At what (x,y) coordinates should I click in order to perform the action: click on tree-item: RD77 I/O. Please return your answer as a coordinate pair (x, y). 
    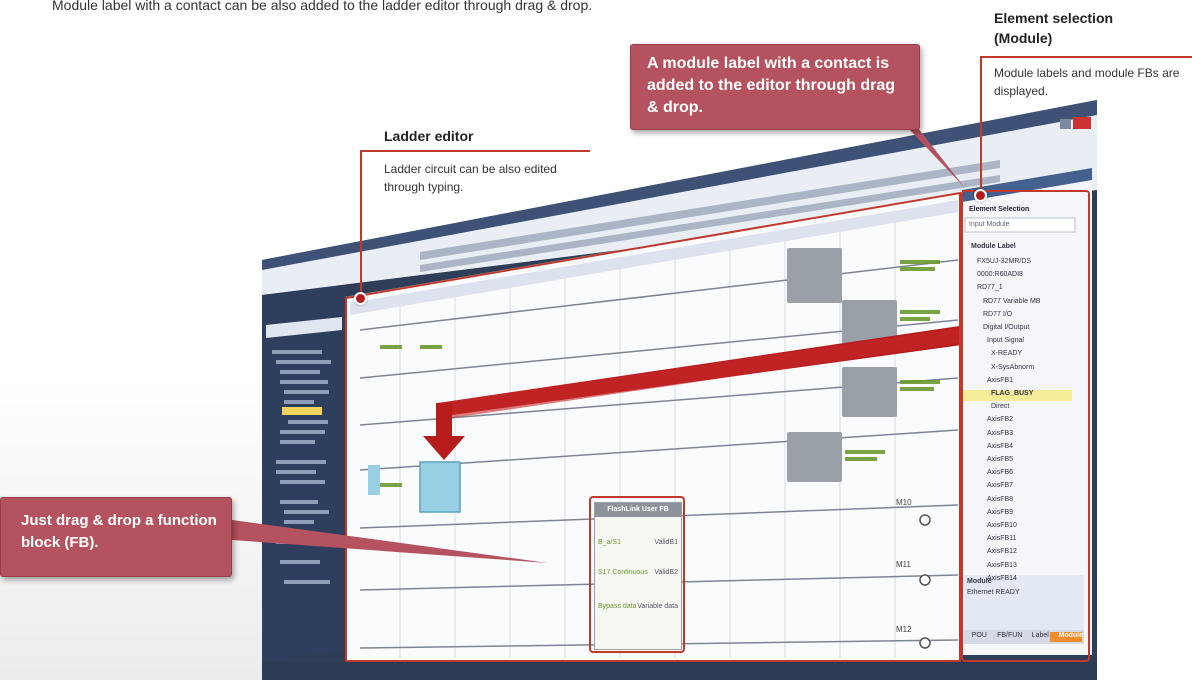
    Looking at the image, I should click on (1032, 314).